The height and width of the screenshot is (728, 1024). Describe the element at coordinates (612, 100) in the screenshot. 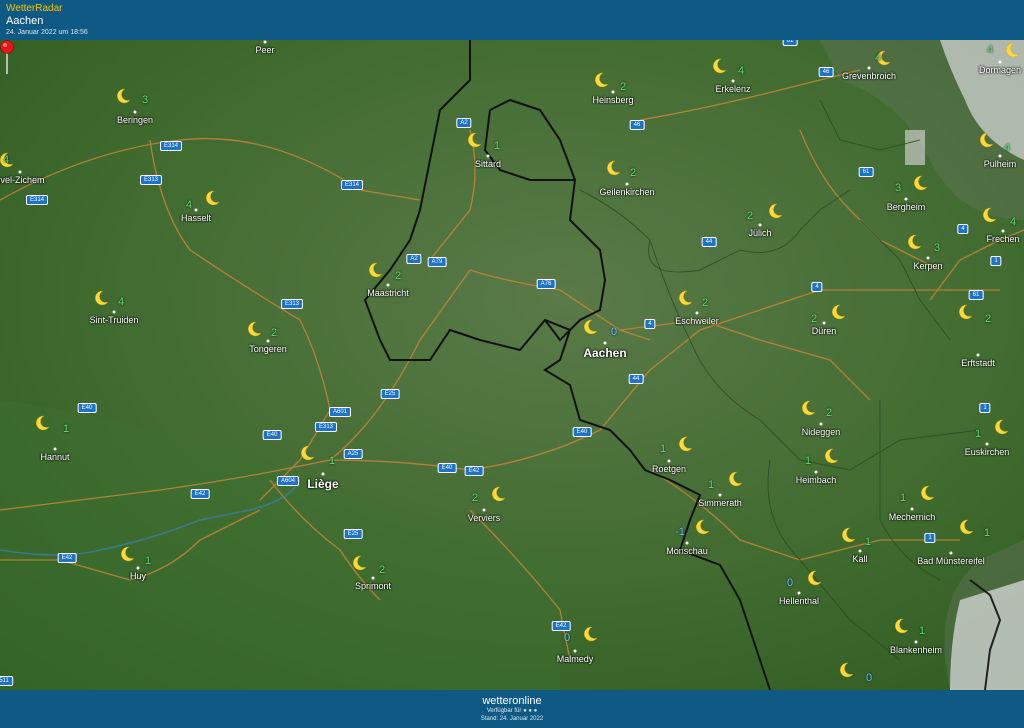

I see `city-label: Heinsberg` at that location.